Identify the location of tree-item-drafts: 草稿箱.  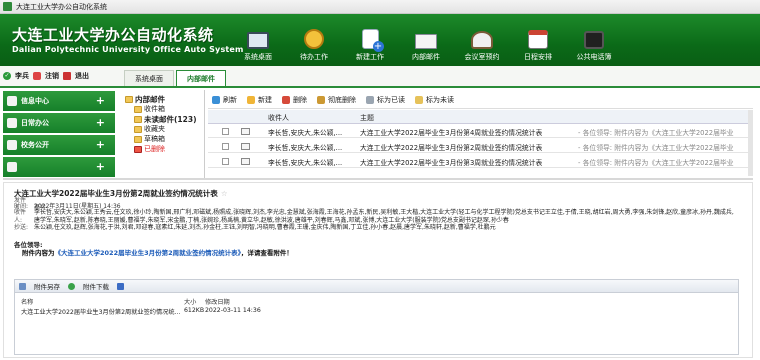
(164, 139).